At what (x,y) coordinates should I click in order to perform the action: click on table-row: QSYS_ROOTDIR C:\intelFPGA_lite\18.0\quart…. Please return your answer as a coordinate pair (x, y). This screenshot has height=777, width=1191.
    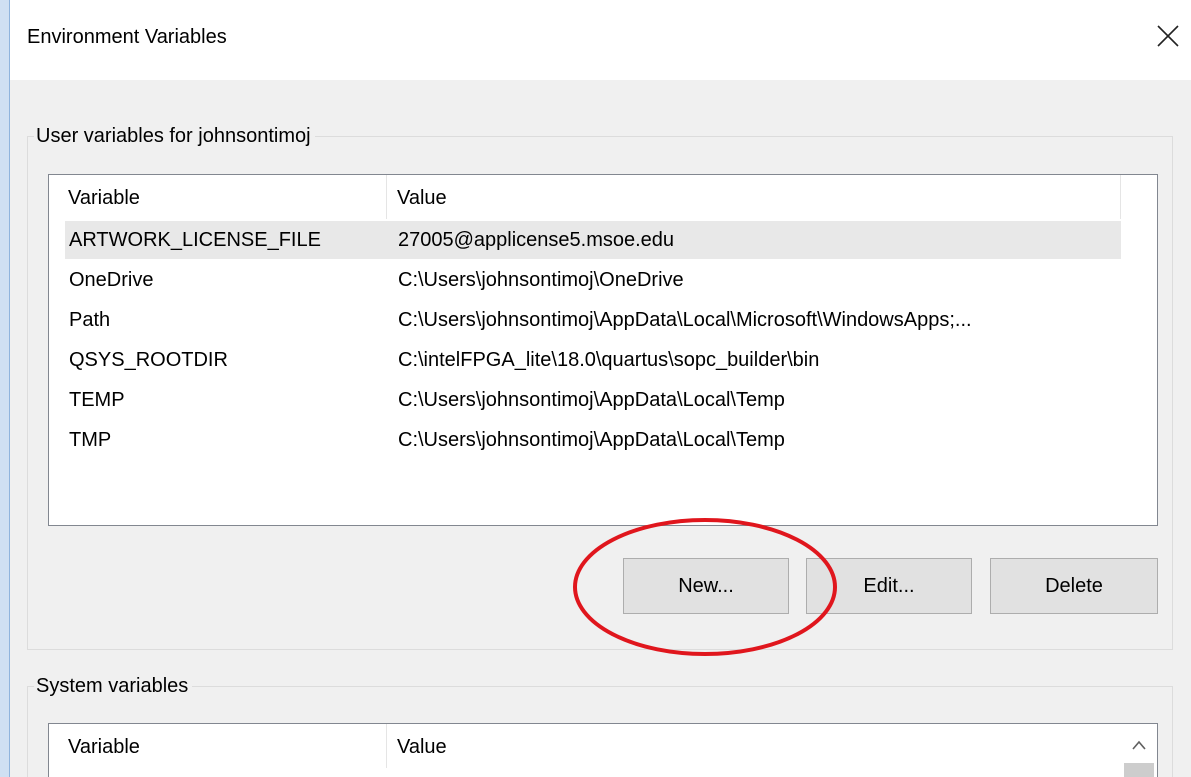
    Looking at the image, I should click on (593, 360).